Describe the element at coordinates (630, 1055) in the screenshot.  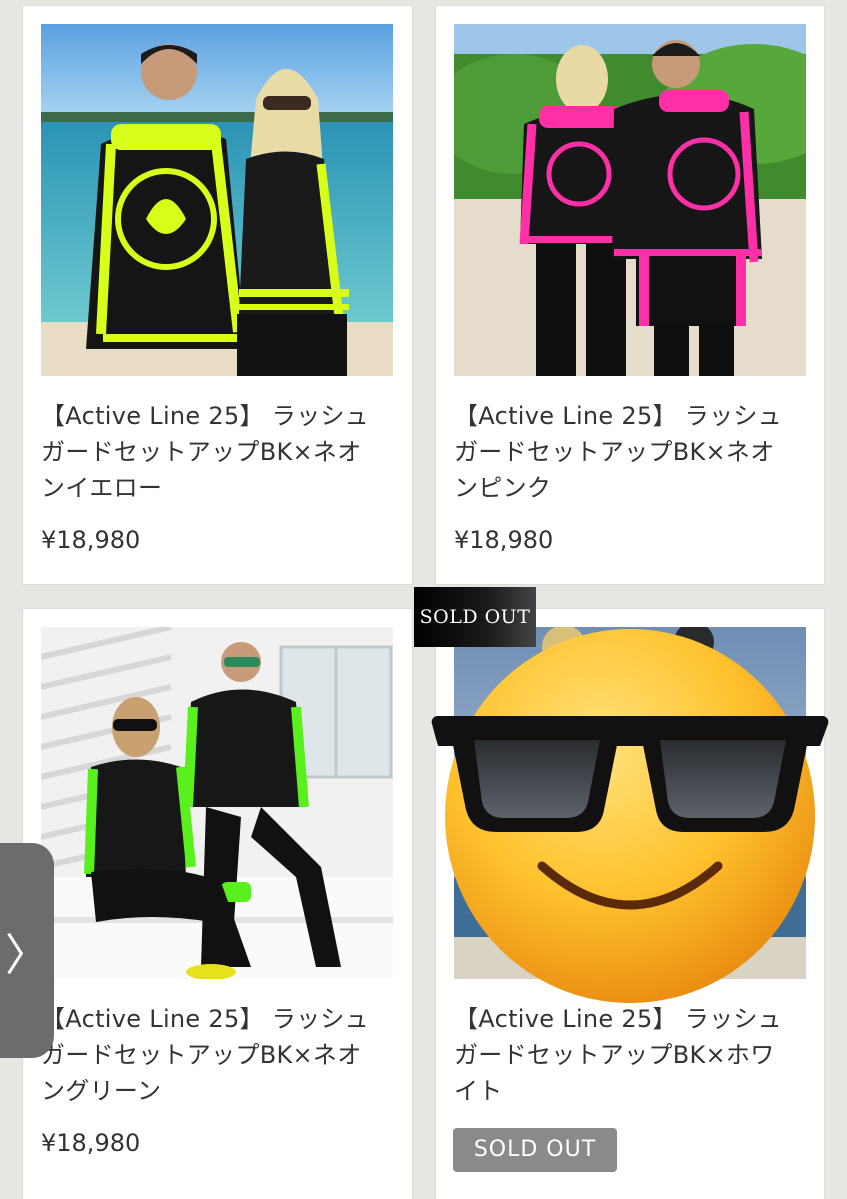
I see `product-title: 【Active Line 25】 ラッシュ ガードセットアップBK×ホワ イト` at that location.